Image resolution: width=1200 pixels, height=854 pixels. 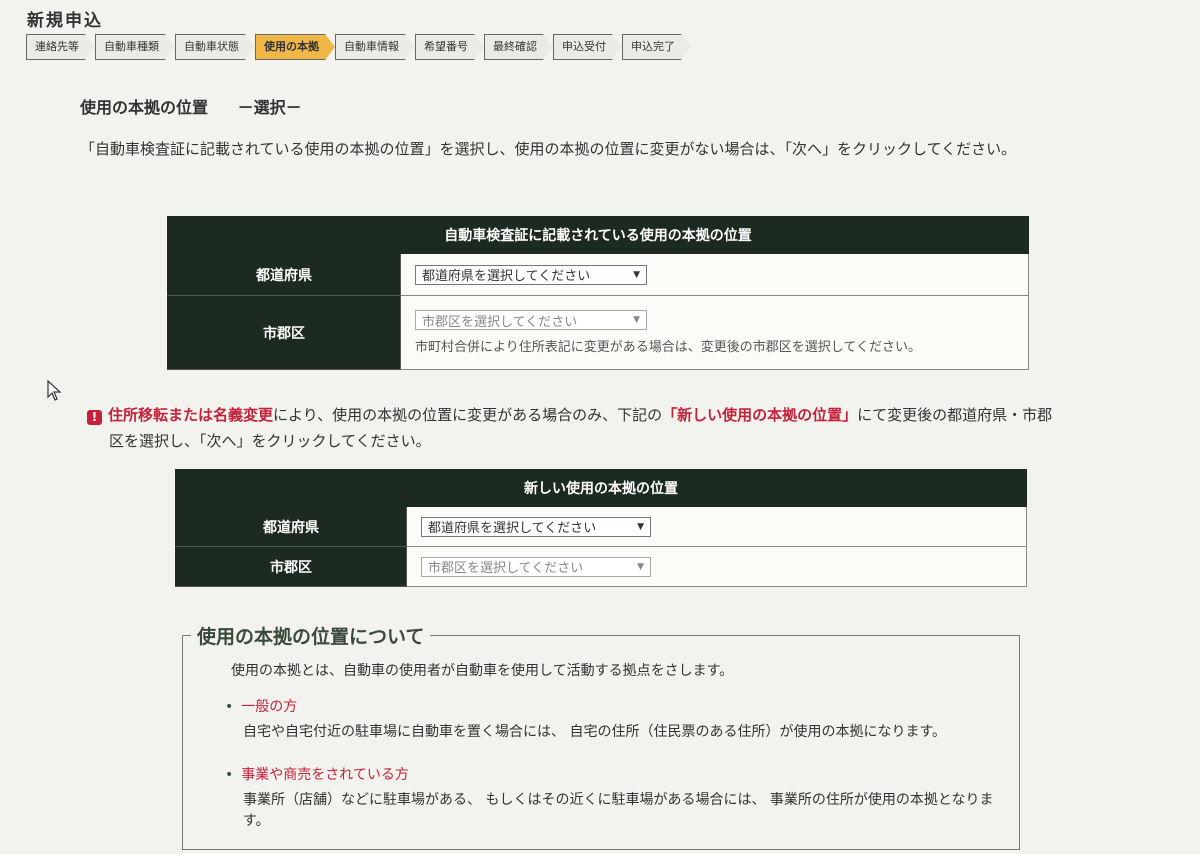 What do you see at coordinates (506, 276) in the screenshot?
I see `current-prefecture-select-value: 都道府県を選択してください` at bounding box center [506, 276].